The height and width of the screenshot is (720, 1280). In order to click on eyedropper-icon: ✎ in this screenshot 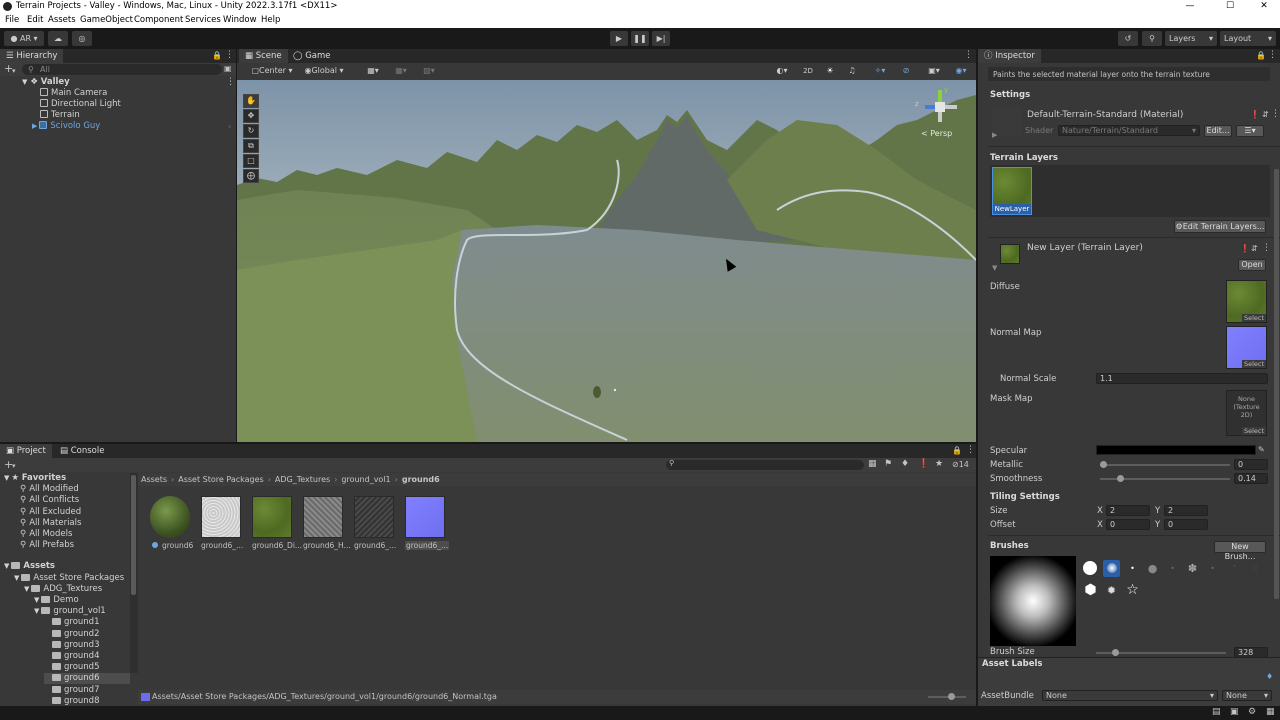, I will do `click(1261, 449)`.